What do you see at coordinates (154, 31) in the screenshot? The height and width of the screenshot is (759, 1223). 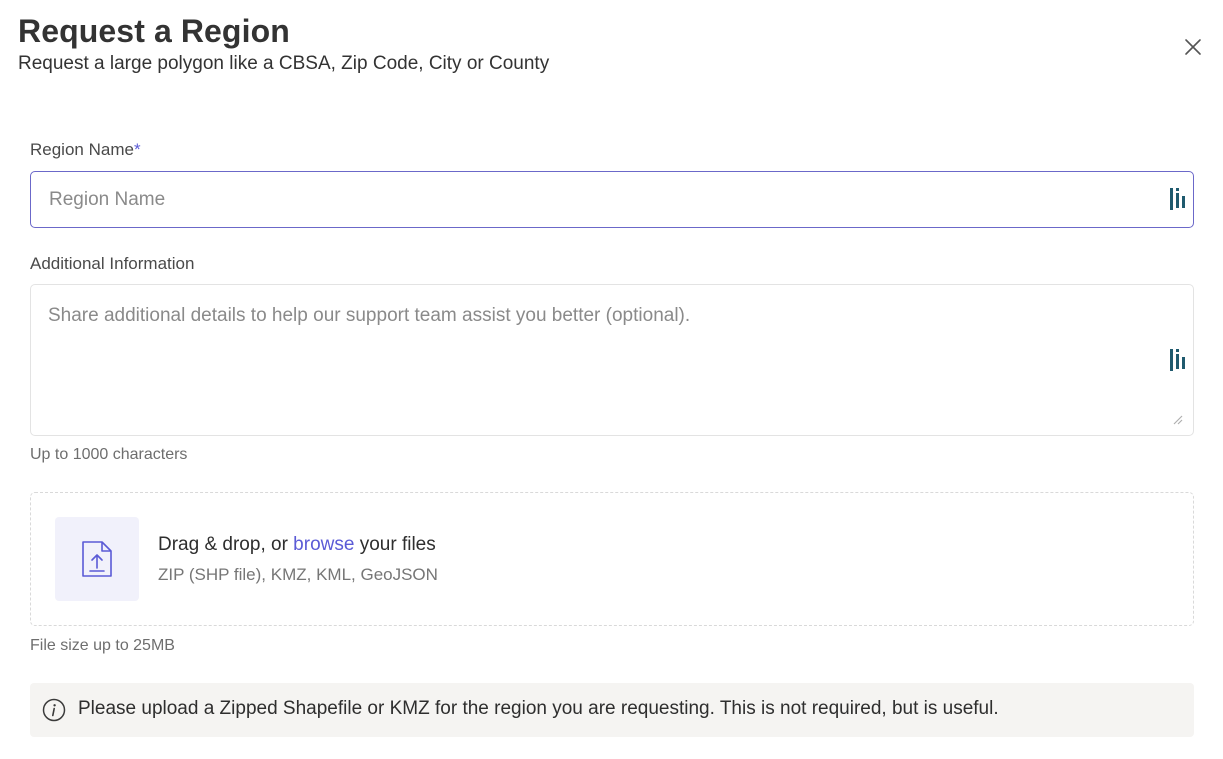 I see `dialog-title: Request a Region` at bounding box center [154, 31].